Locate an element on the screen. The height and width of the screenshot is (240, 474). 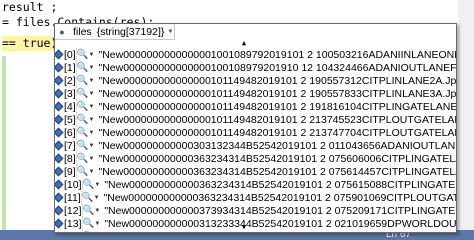
item-index: [8] is located at coordinates (70, 158).